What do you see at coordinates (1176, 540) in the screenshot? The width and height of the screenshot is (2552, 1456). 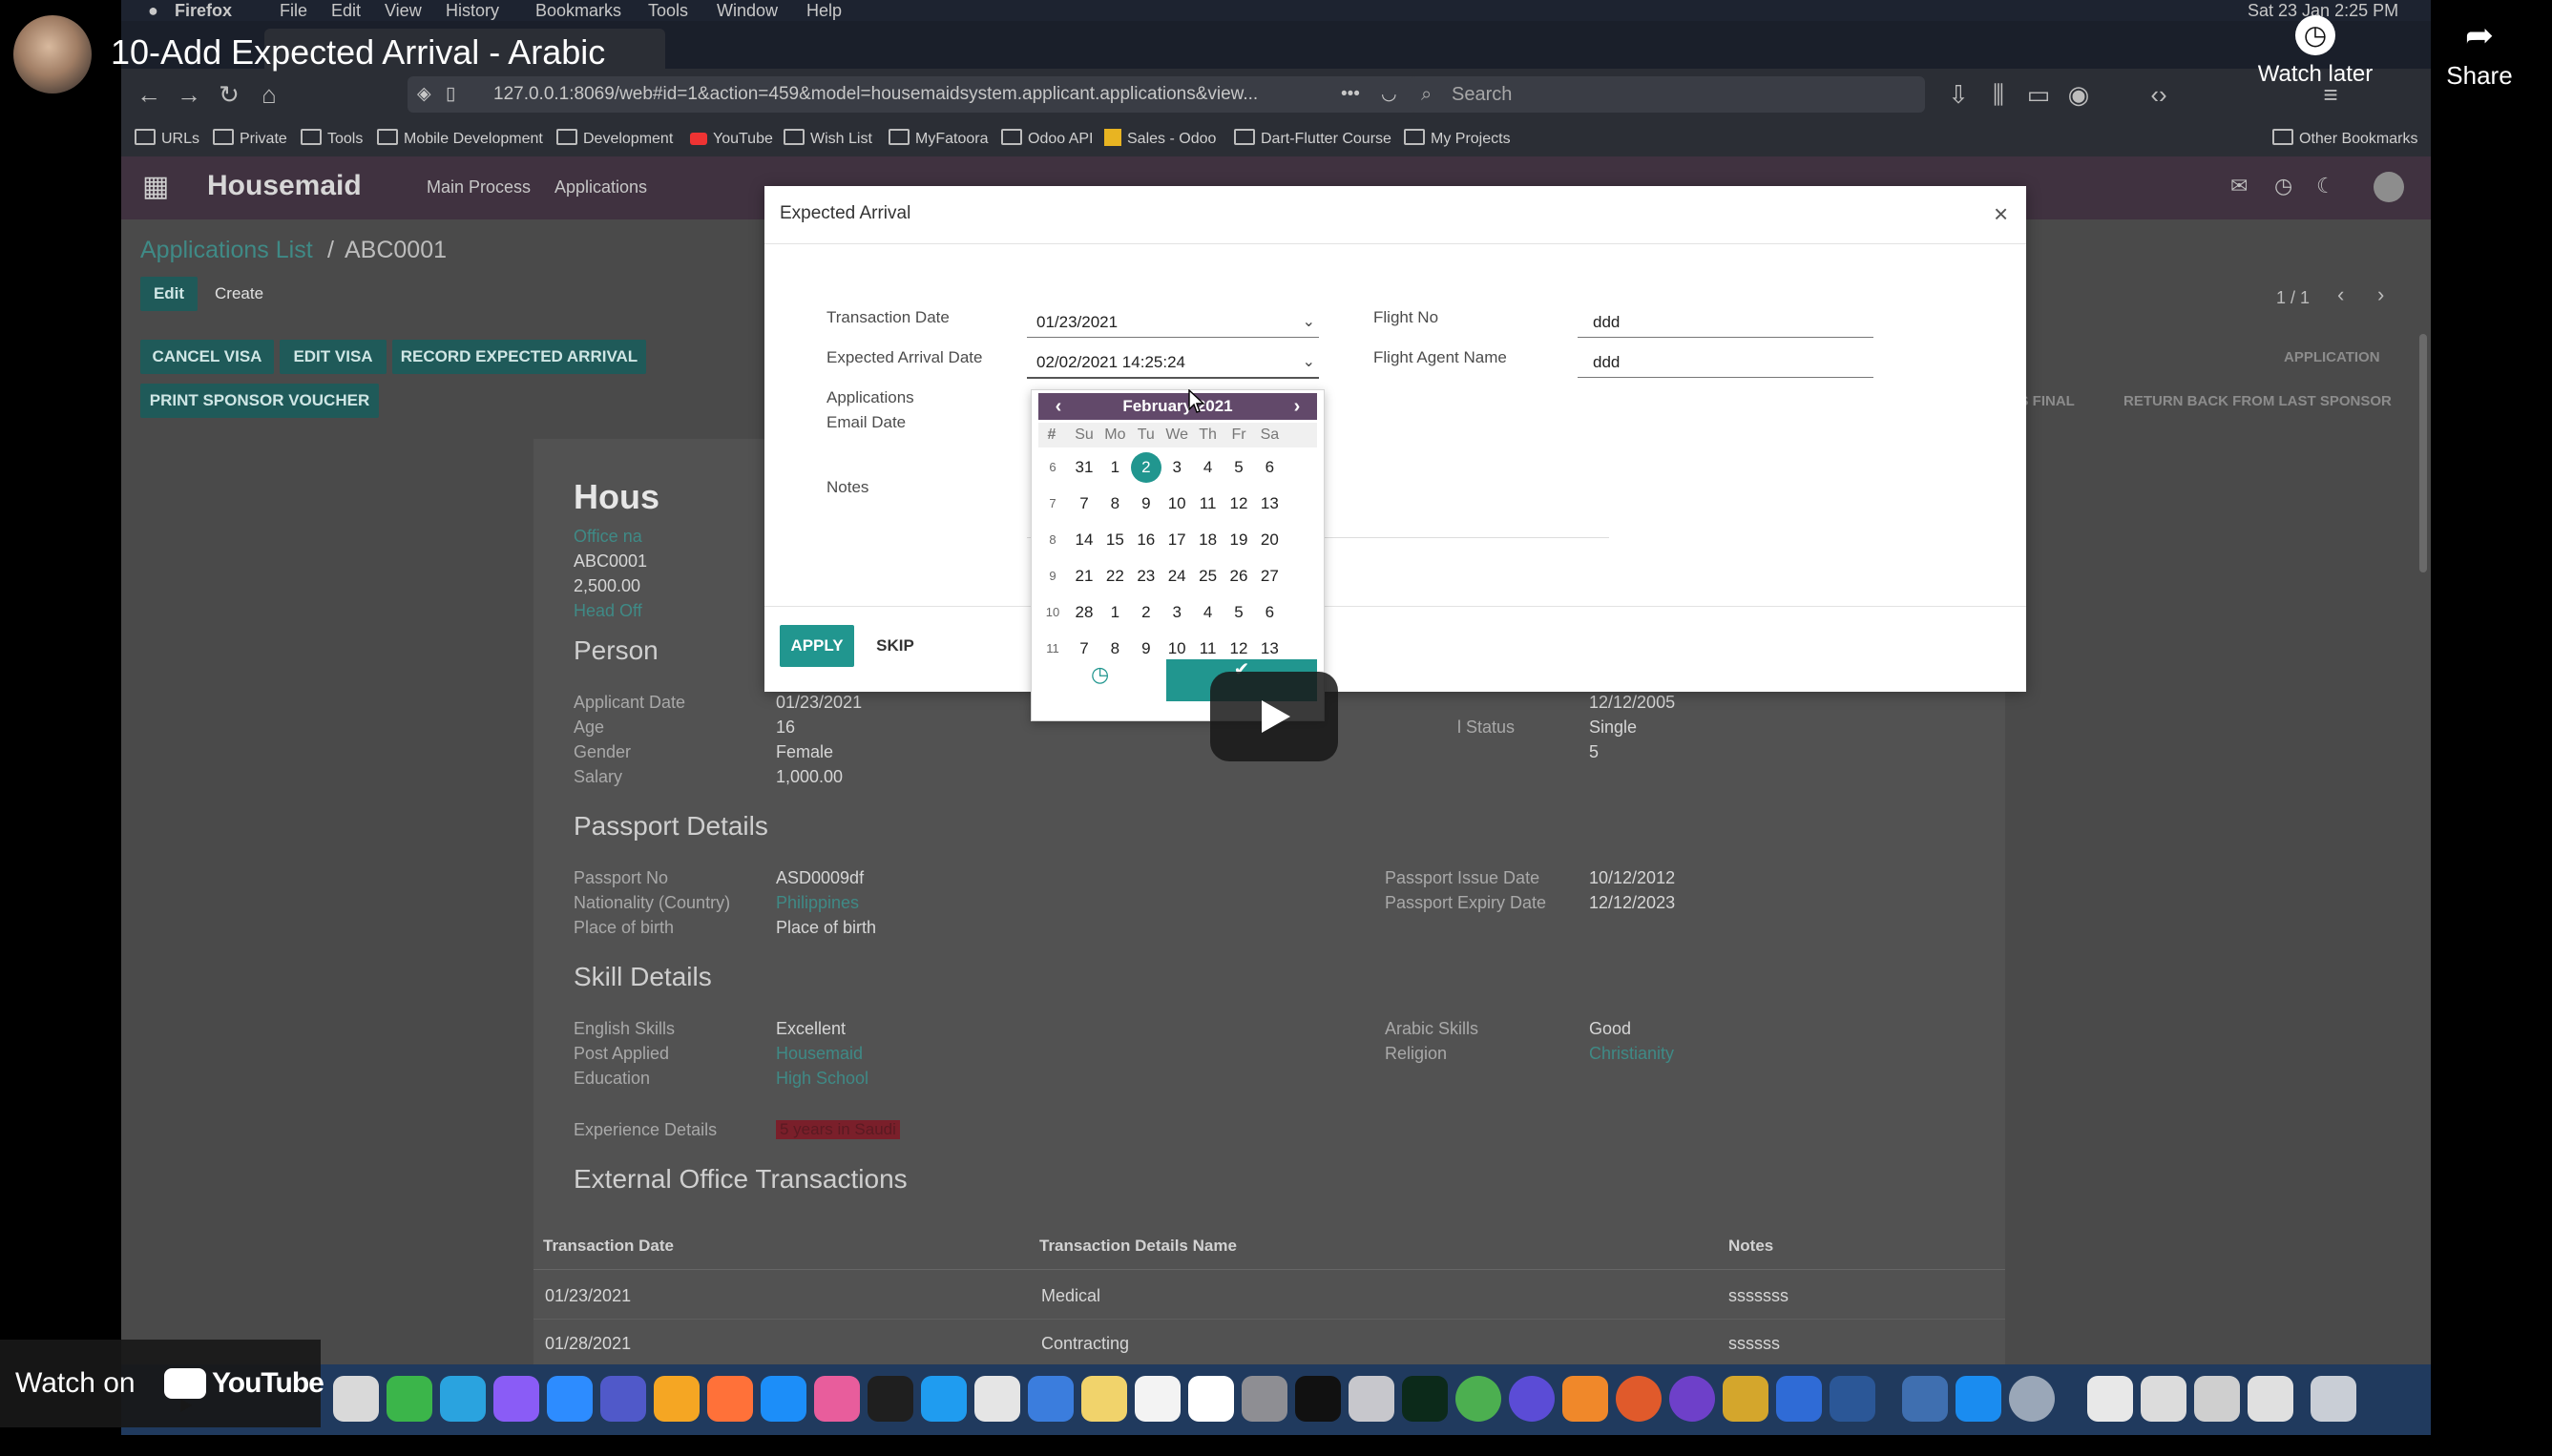 I see `calendar-day: 17` at bounding box center [1176, 540].